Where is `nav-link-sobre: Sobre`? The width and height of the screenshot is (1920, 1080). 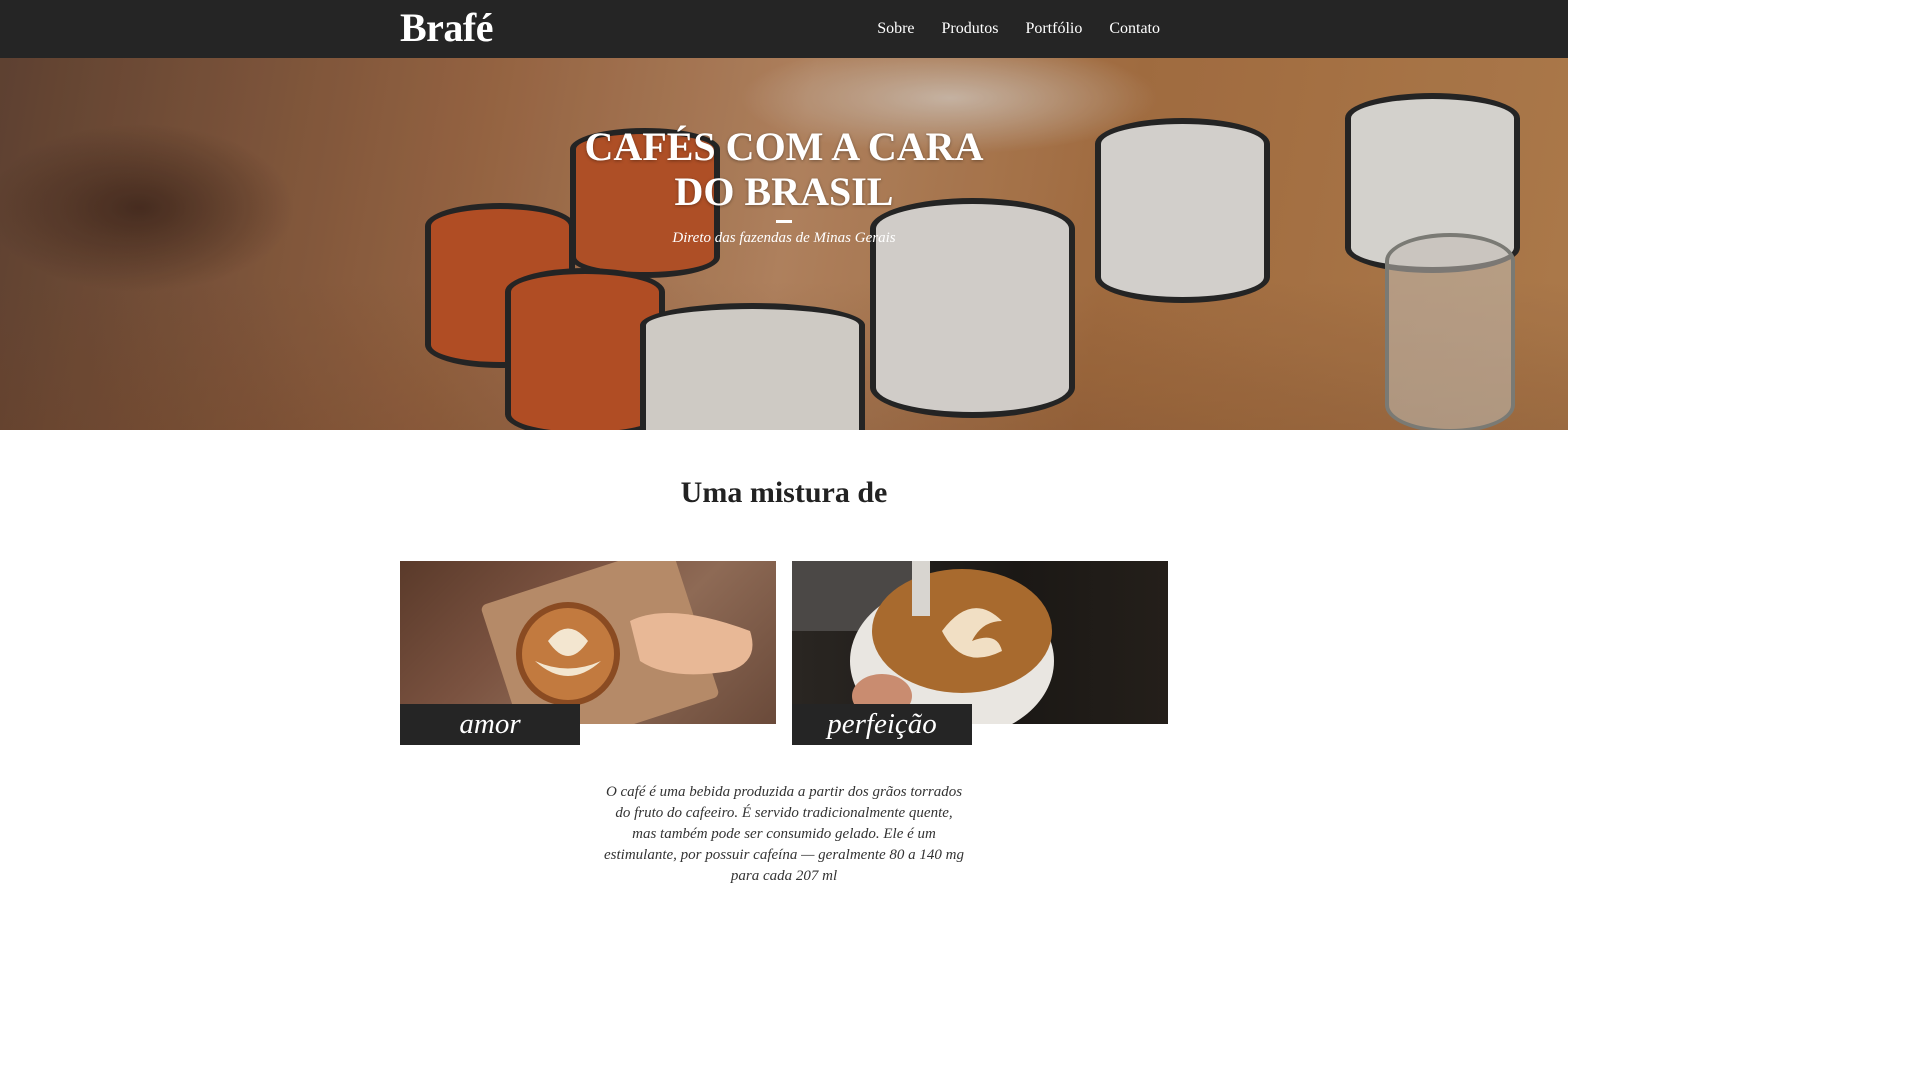
nav-link-sobre: Sobre is located at coordinates (895, 29).